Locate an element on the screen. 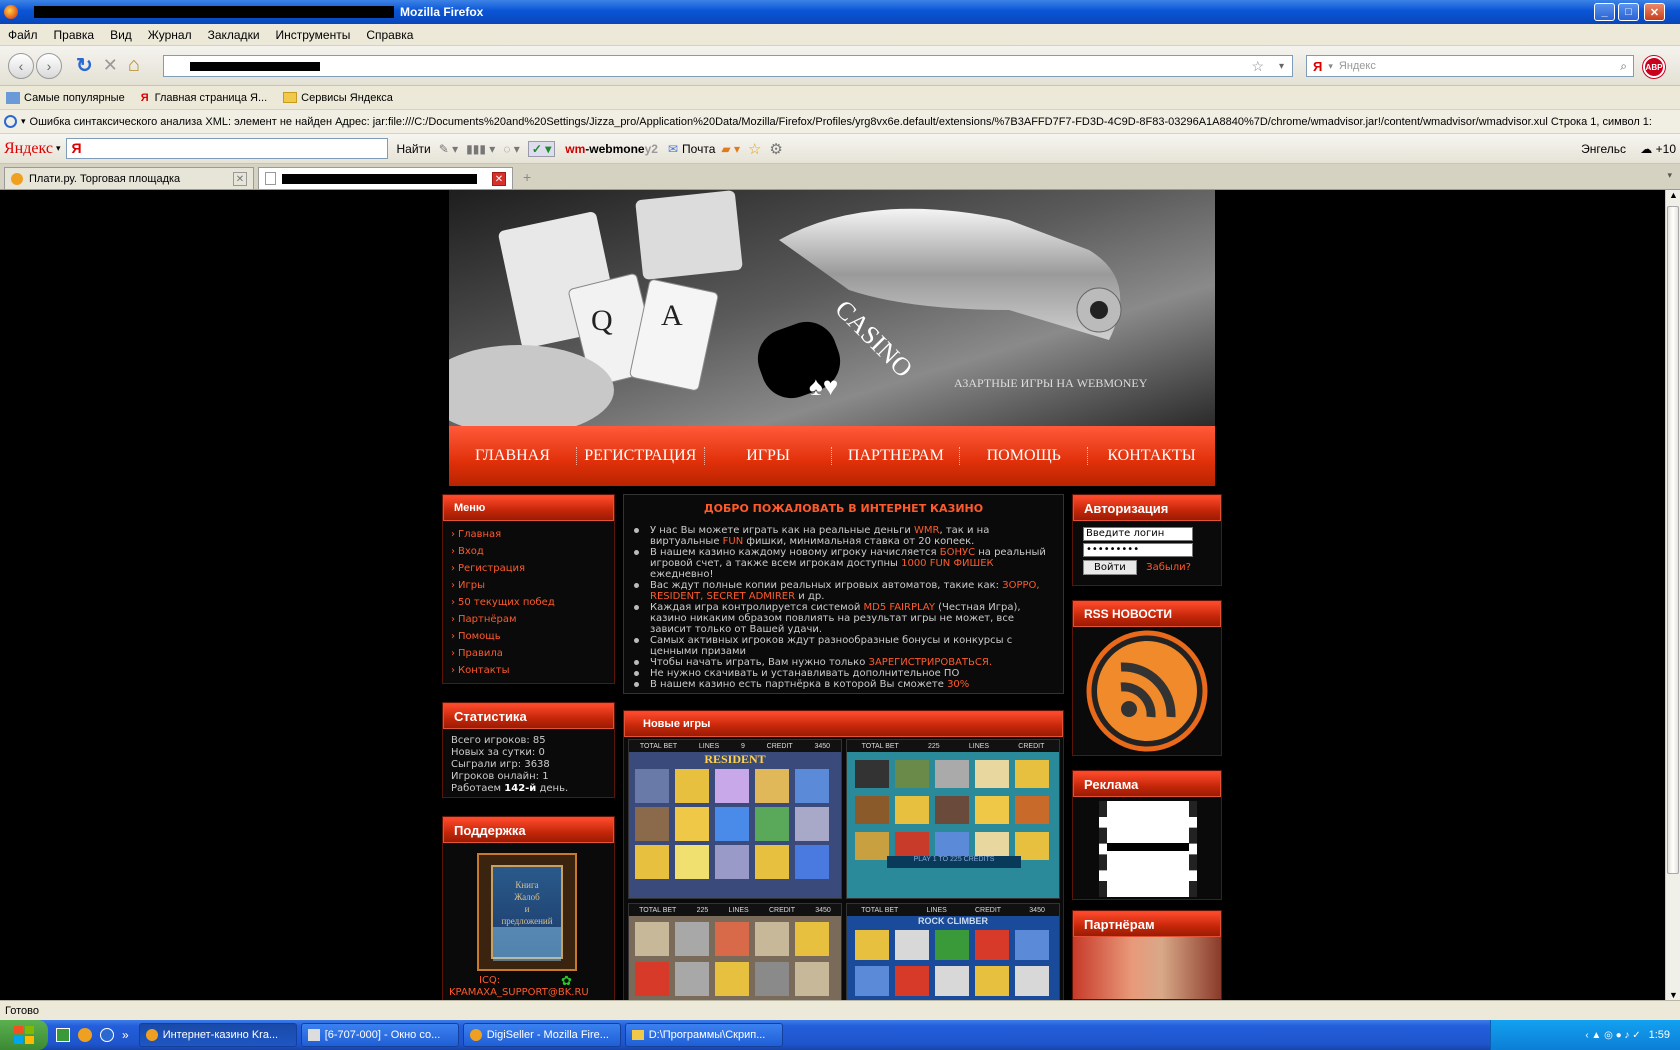  url-bar: ☆ ▾ is located at coordinates (728, 66).